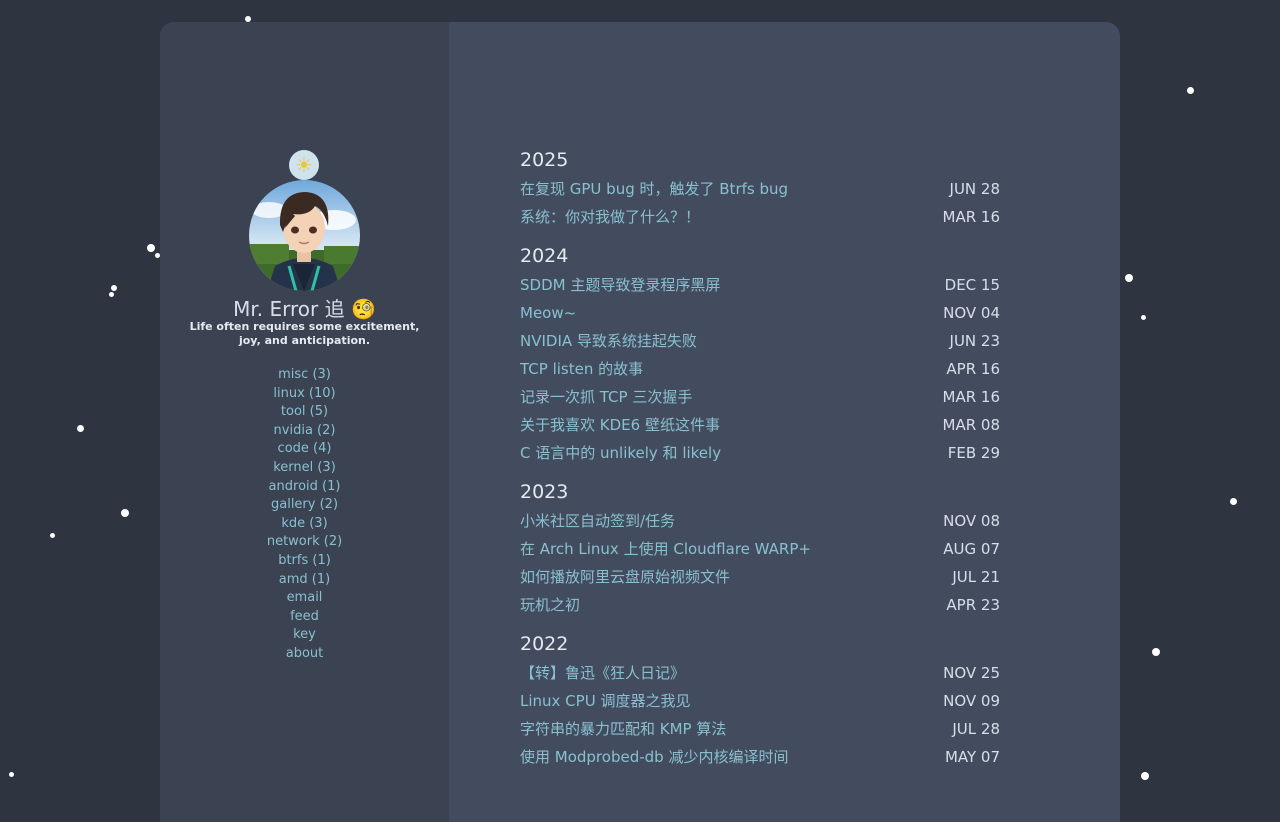  I want to click on post-row: C 语言中的 unlikely 和 likely FEB 29, so click(760, 453).